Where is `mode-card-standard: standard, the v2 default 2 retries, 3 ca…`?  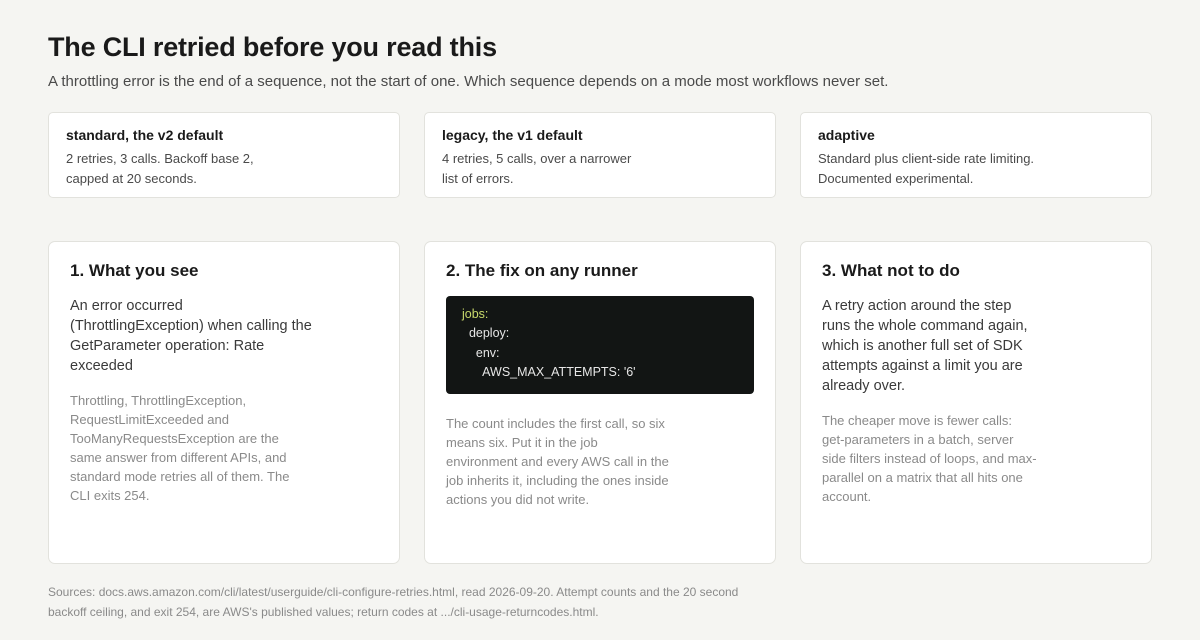 mode-card-standard: standard, the v2 default 2 retries, 3 ca… is located at coordinates (224, 155).